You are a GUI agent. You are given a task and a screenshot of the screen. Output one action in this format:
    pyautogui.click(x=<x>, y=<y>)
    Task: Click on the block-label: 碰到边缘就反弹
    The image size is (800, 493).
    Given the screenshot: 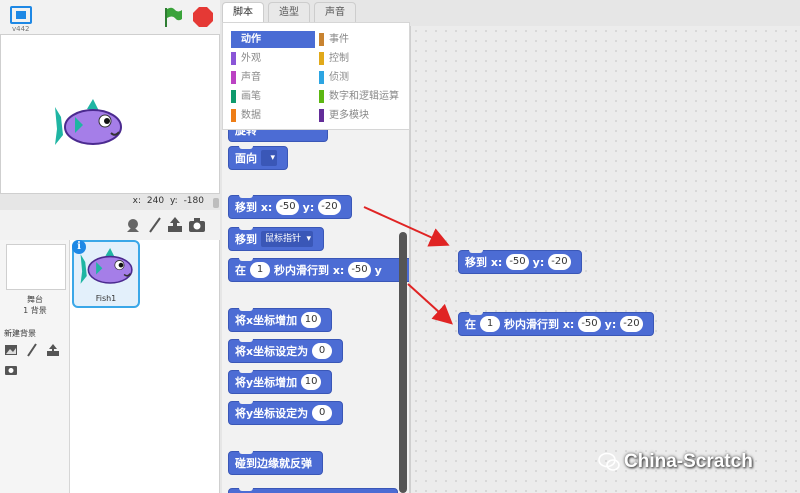 What is the action you would take?
    pyautogui.click(x=273, y=463)
    